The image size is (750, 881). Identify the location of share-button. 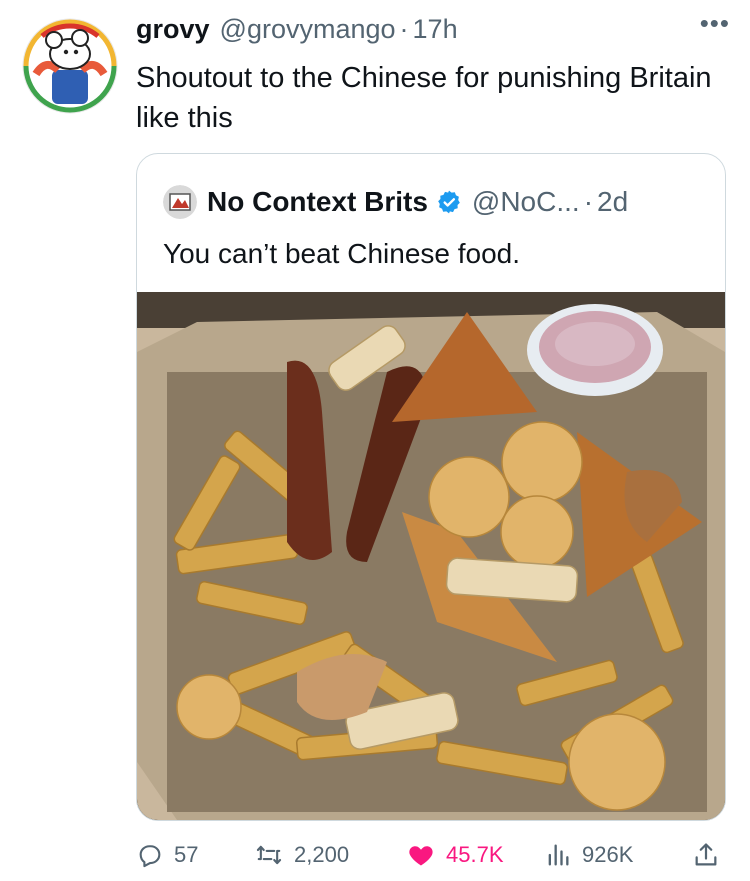
(711, 855).